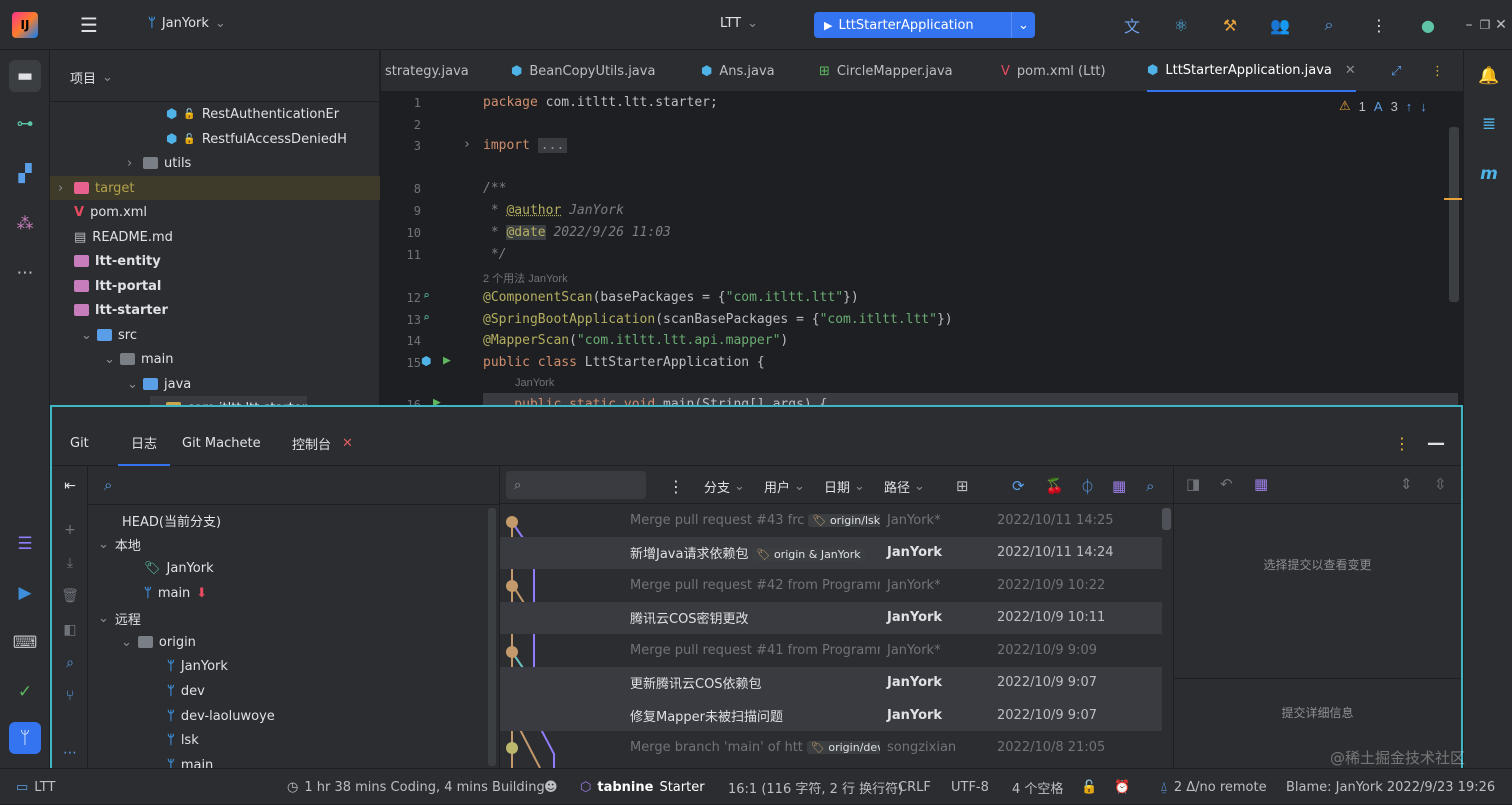 This screenshot has width=1512, height=805. Describe the element at coordinates (1226, 484) in the screenshot. I see `revert-icon: ↶` at that location.